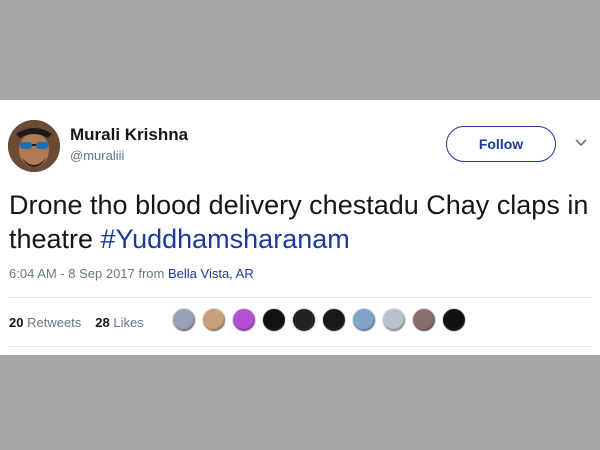 The image size is (600, 450). What do you see at coordinates (128, 322) in the screenshot?
I see `likes-label: Likes` at bounding box center [128, 322].